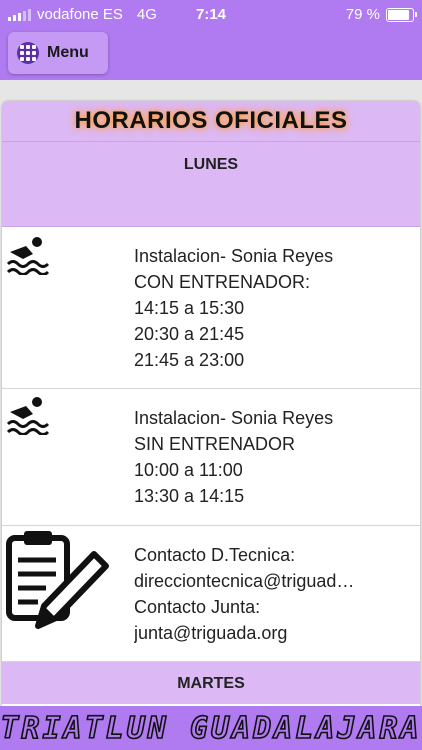  Describe the element at coordinates (189, 360) in the screenshot. I see `item-line: 21:45 a 23:00` at that location.